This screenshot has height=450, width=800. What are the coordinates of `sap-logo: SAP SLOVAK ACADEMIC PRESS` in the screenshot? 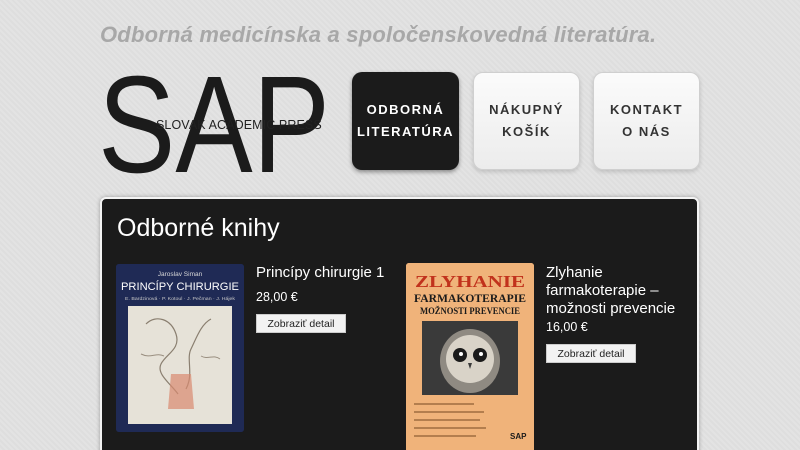 It's located at (214, 122).